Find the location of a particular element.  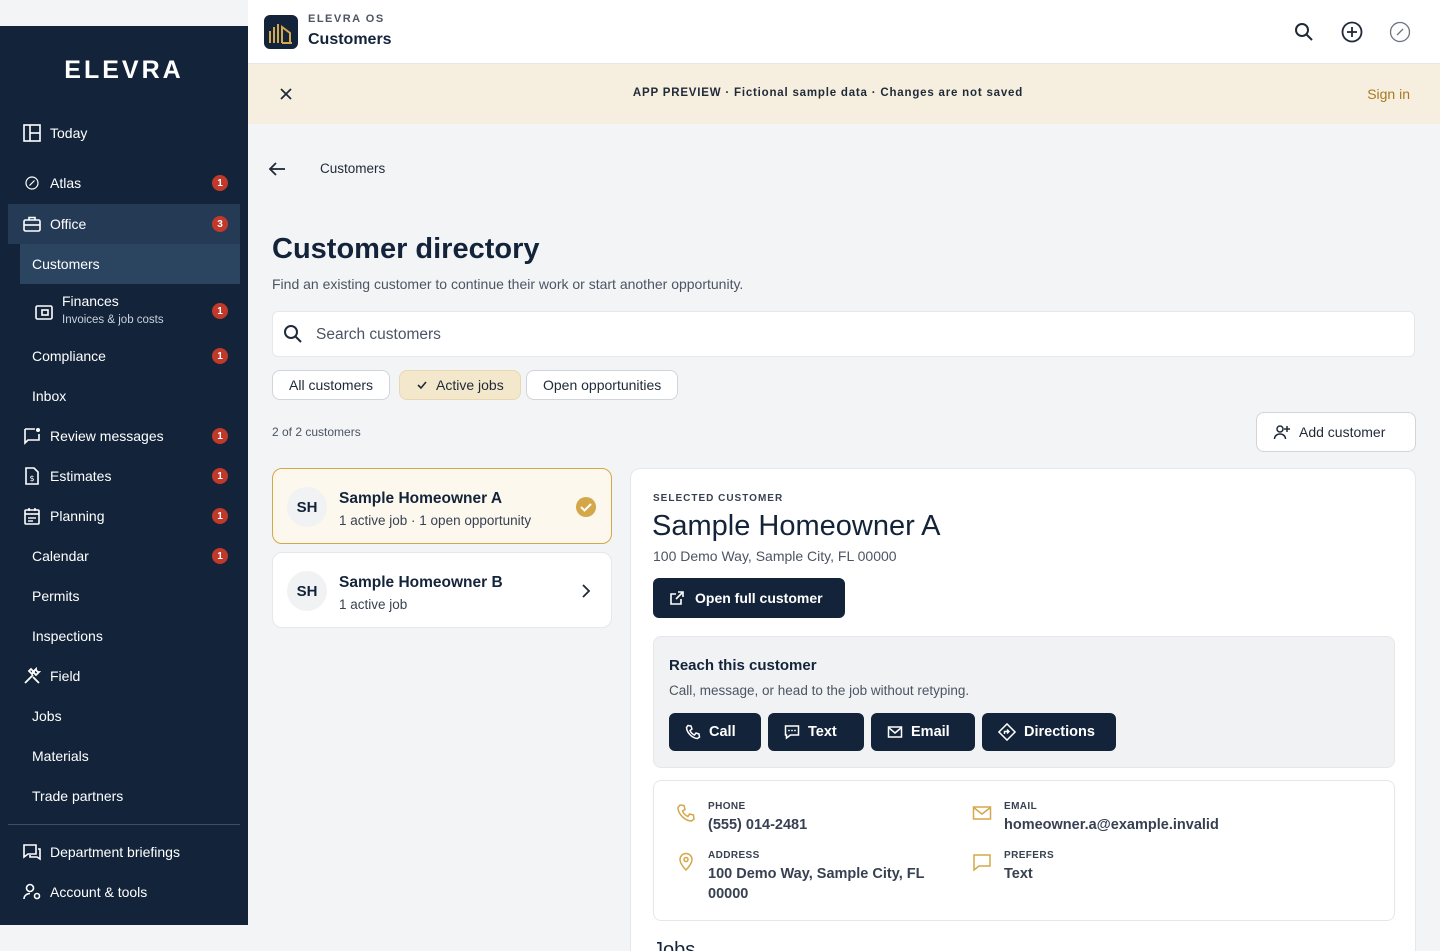

add-circle-icon is located at coordinates (1352, 32).